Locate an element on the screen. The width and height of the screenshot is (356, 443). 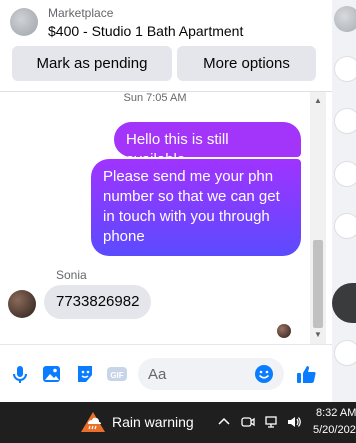
listing-category: Marketplace is located at coordinates (81, 13).